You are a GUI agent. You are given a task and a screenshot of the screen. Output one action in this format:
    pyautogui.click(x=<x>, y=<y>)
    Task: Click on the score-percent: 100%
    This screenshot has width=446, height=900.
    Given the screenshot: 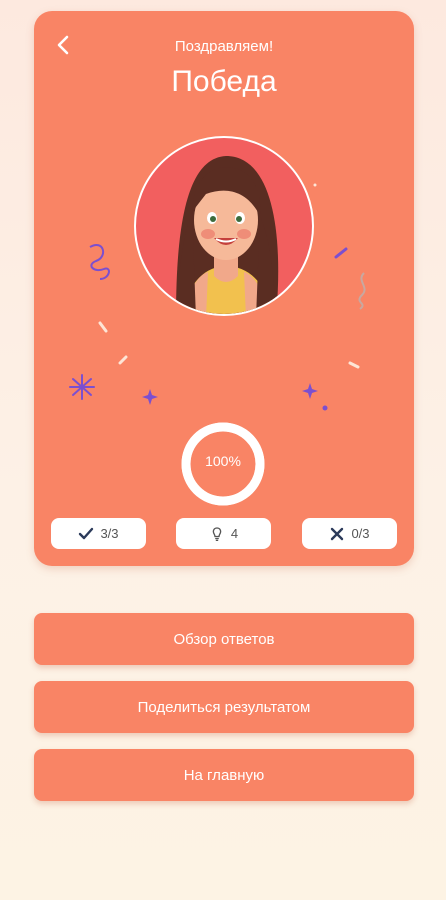 What is the action you would take?
    pyautogui.click(x=223, y=461)
    